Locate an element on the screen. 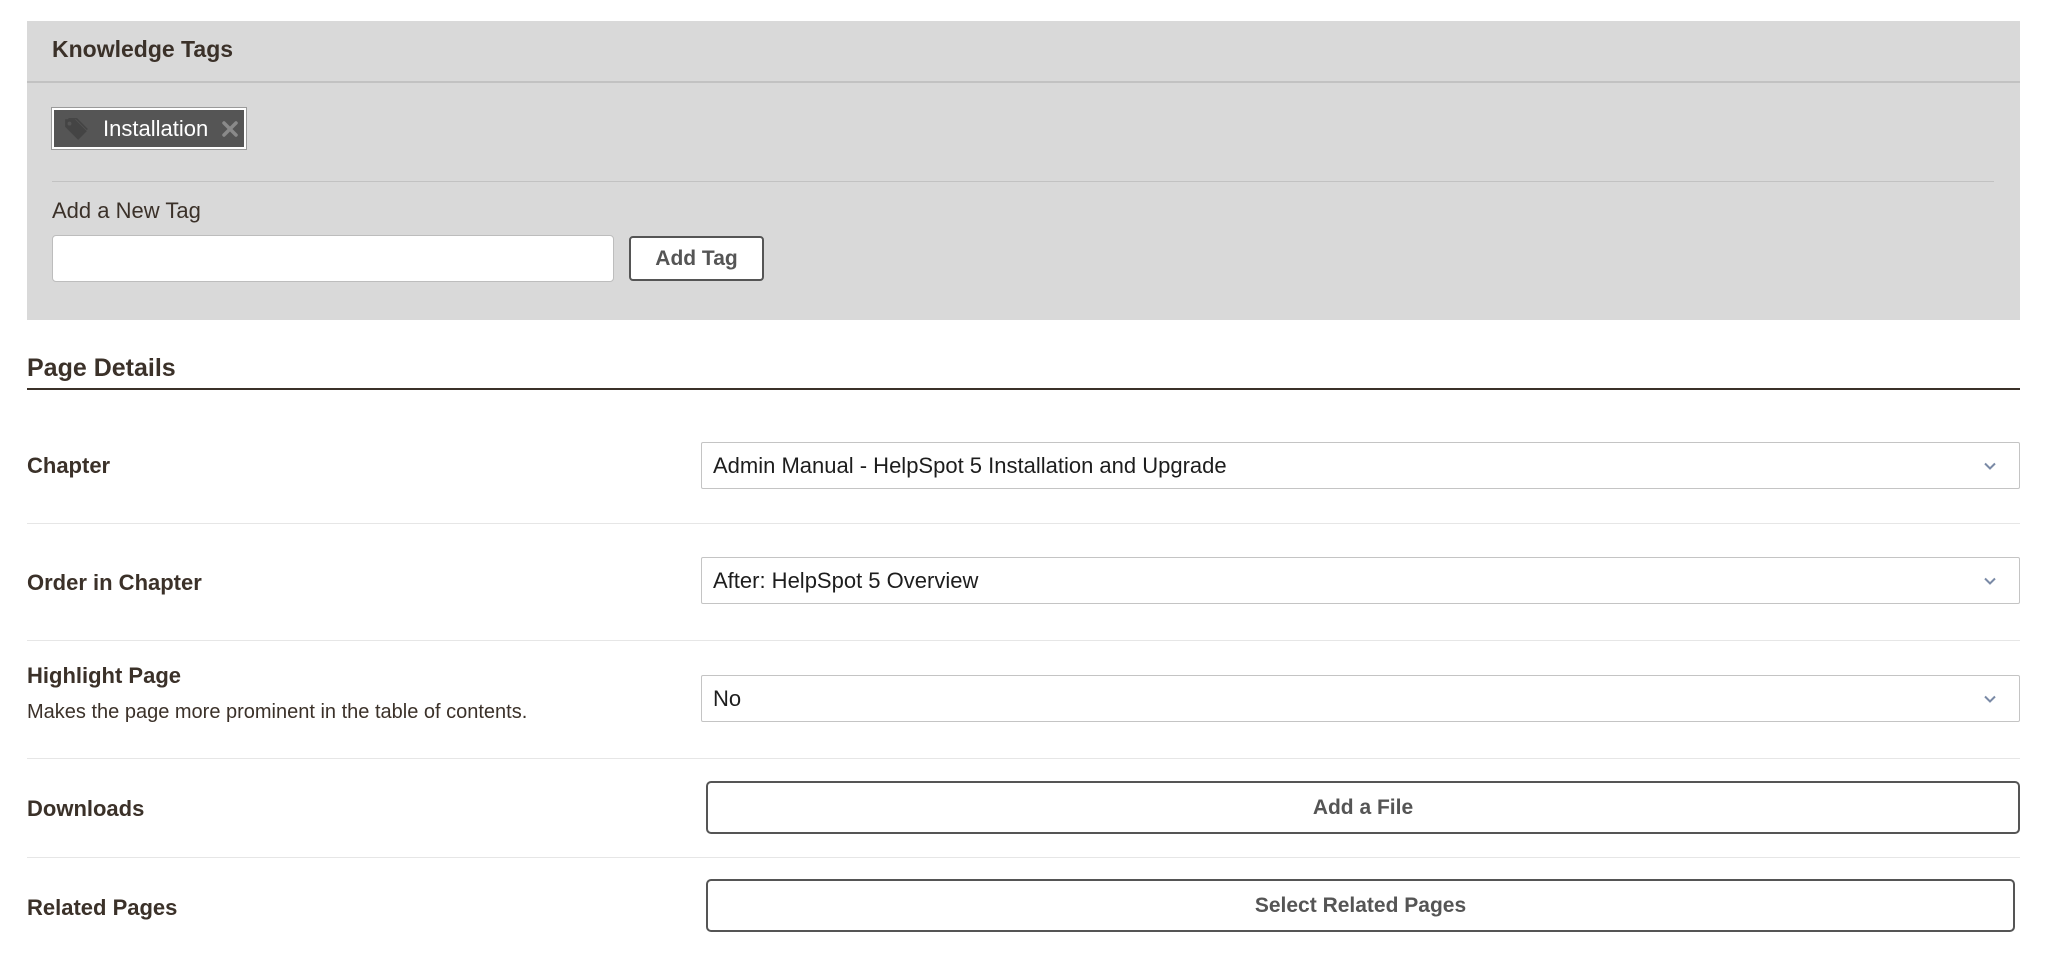  tag-label: Installation is located at coordinates (156, 128).